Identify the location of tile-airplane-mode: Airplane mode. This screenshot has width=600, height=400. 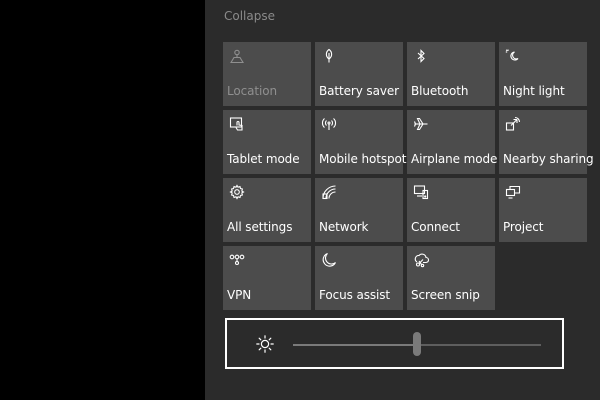
(452, 142).